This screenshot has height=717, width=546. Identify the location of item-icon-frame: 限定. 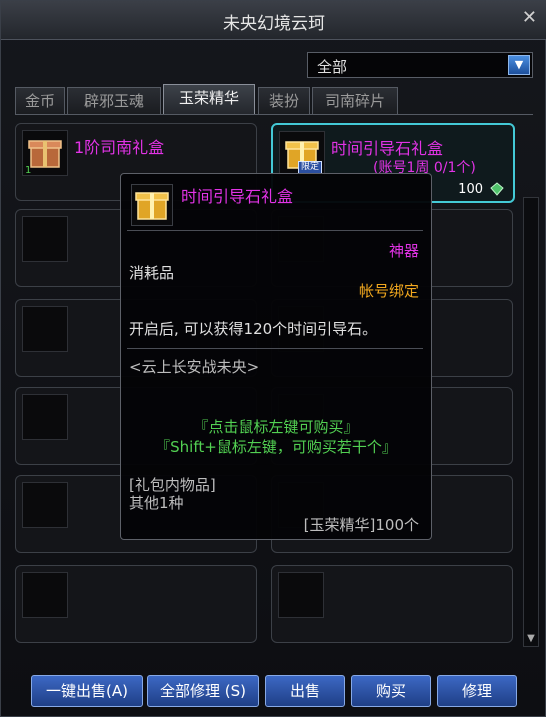
(302, 154).